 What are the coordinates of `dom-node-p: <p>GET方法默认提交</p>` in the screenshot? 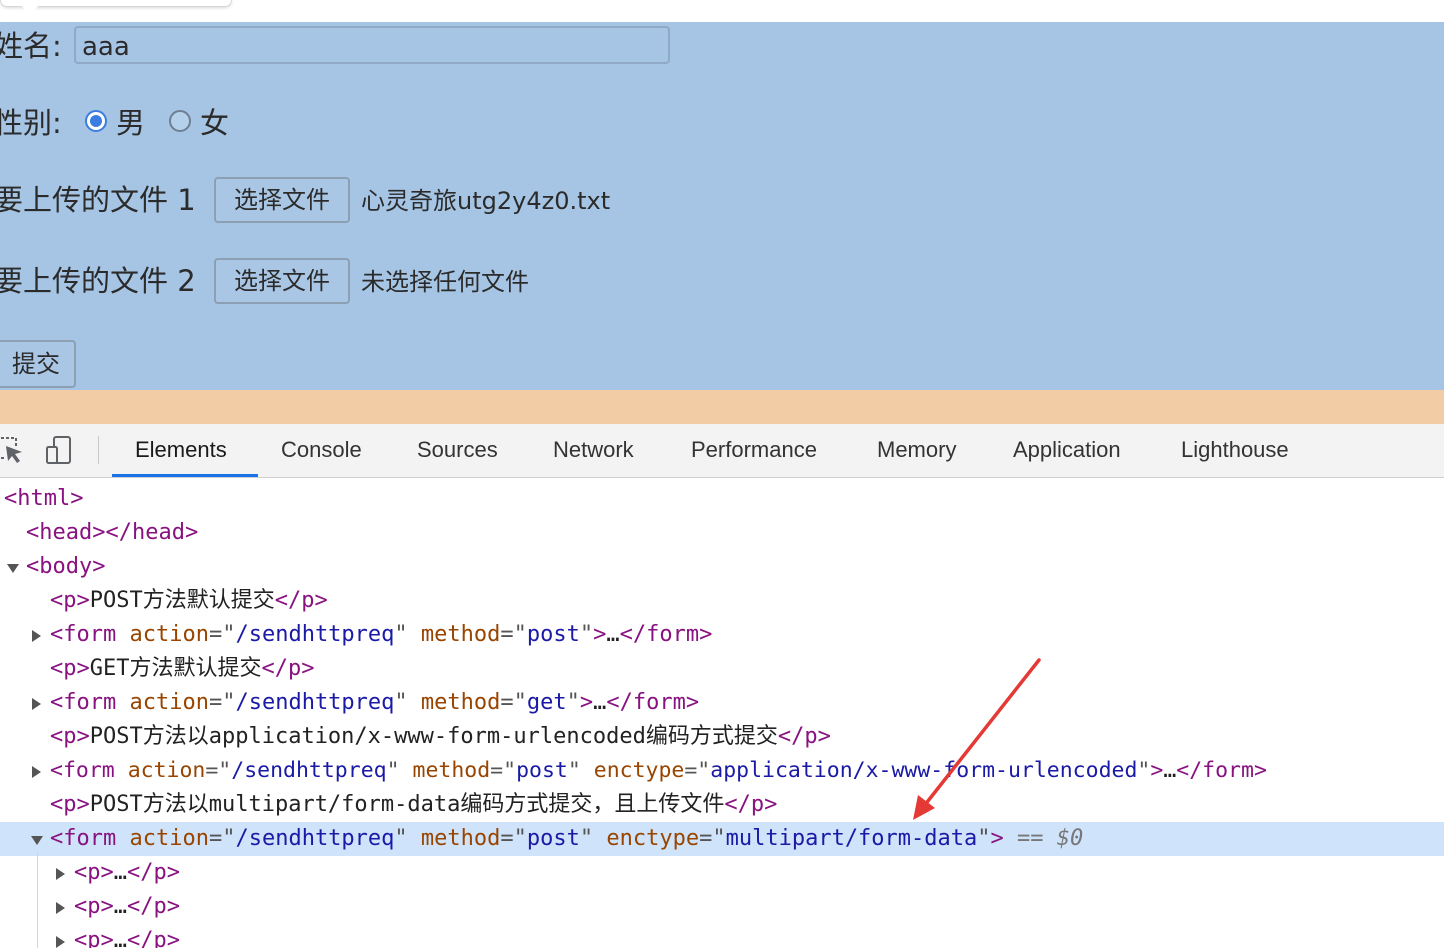 It's located at (722, 669).